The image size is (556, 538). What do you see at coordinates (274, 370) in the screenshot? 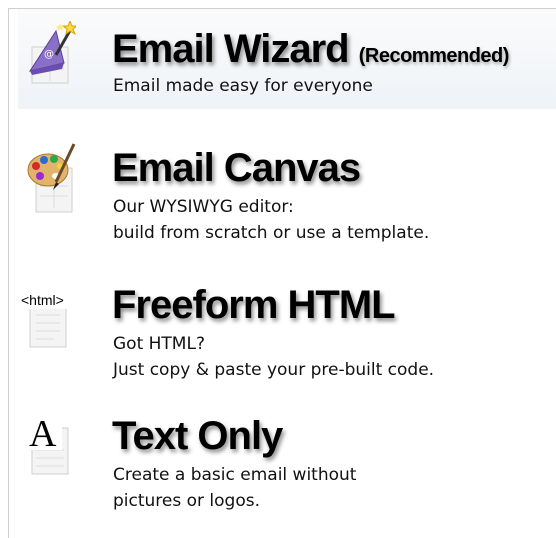
I see `description-line: Just copy & paste your pre-built code.` at bounding box center [274, 370].